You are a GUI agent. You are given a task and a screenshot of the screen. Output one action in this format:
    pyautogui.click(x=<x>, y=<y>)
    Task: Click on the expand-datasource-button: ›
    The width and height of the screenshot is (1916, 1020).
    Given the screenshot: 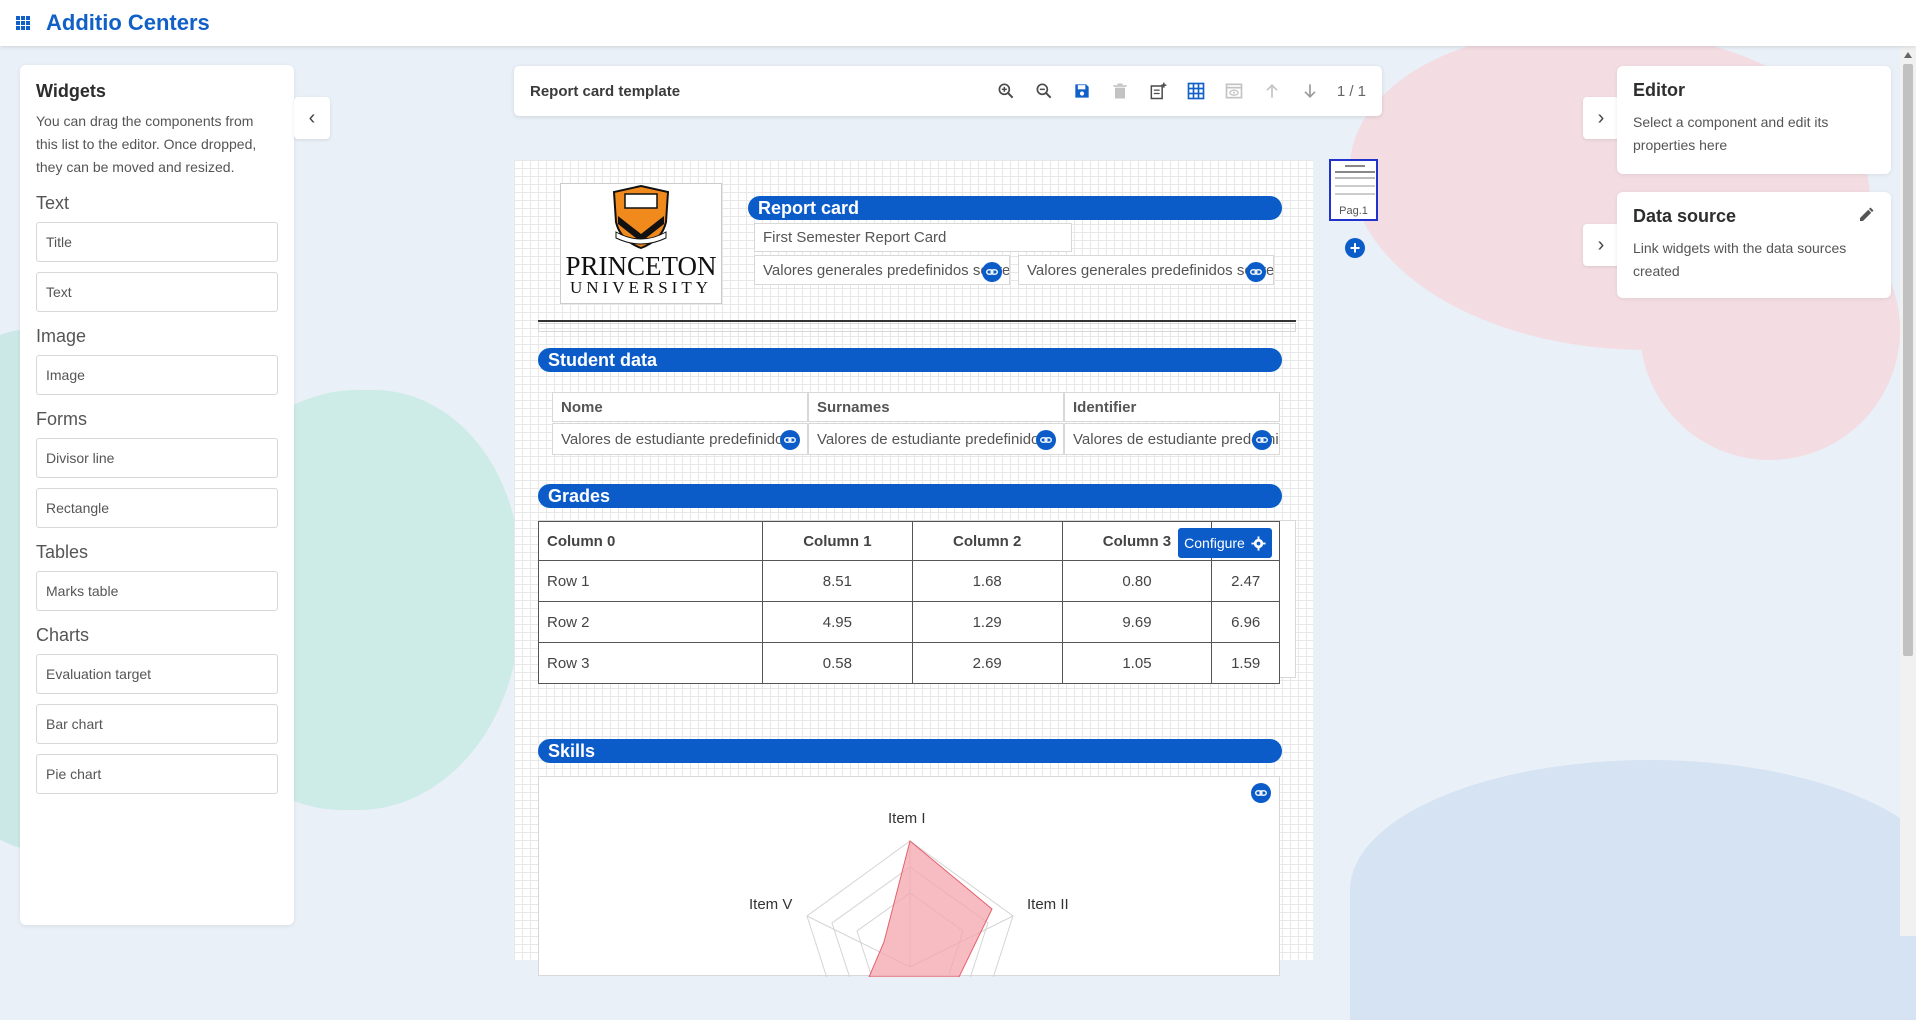 What is the action you would take?
    pyautogui.click(x=1601, y=245)
    